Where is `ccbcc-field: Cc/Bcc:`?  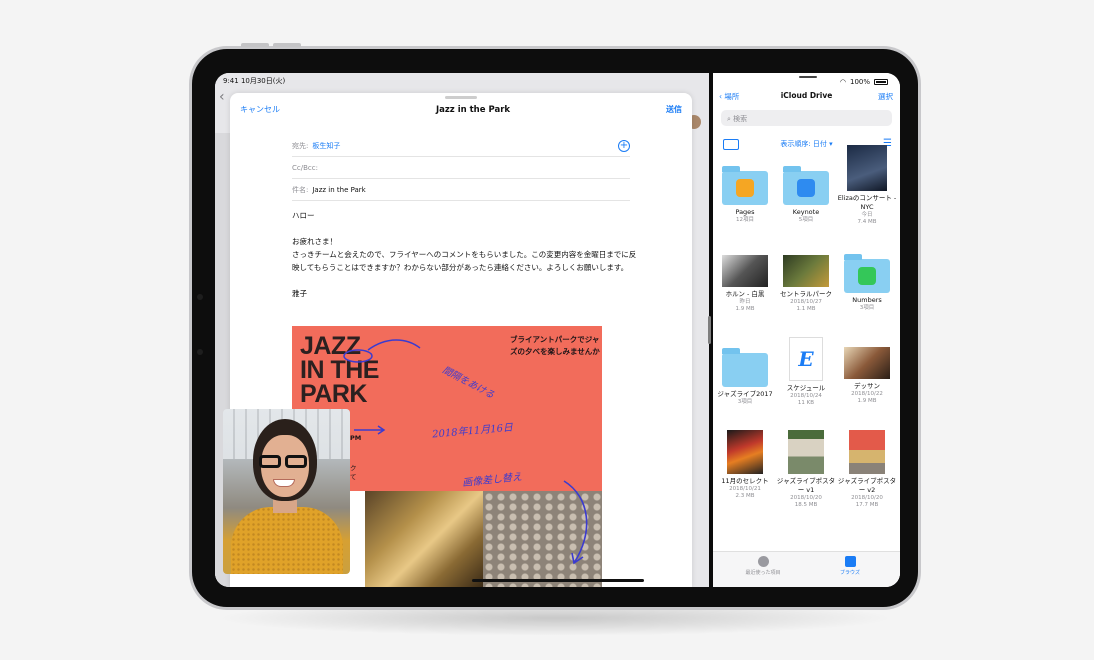 ccbcc-field: Cc/Bcc: is located at coordinates (461, 168).